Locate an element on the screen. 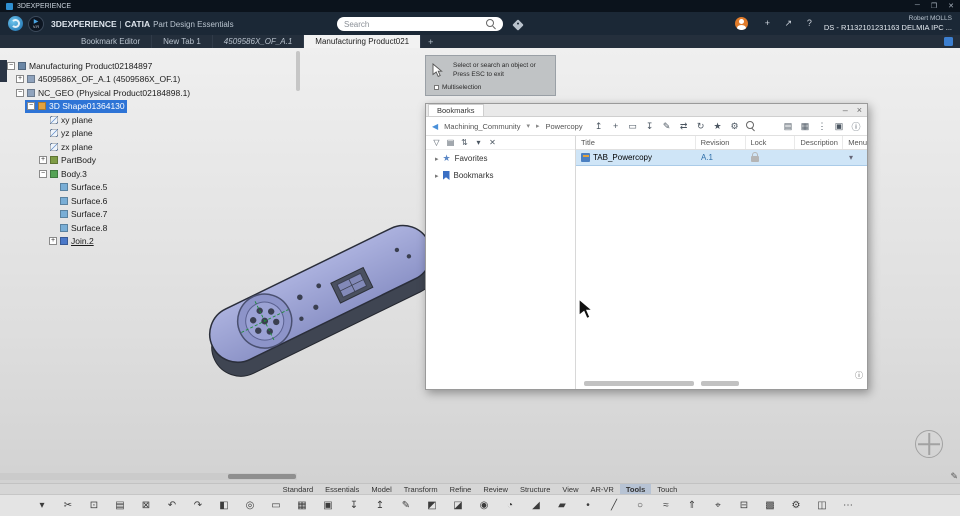 This screenshot has width=960, height=516. ribbon-tab: Model is located at coordinates (381, 489).